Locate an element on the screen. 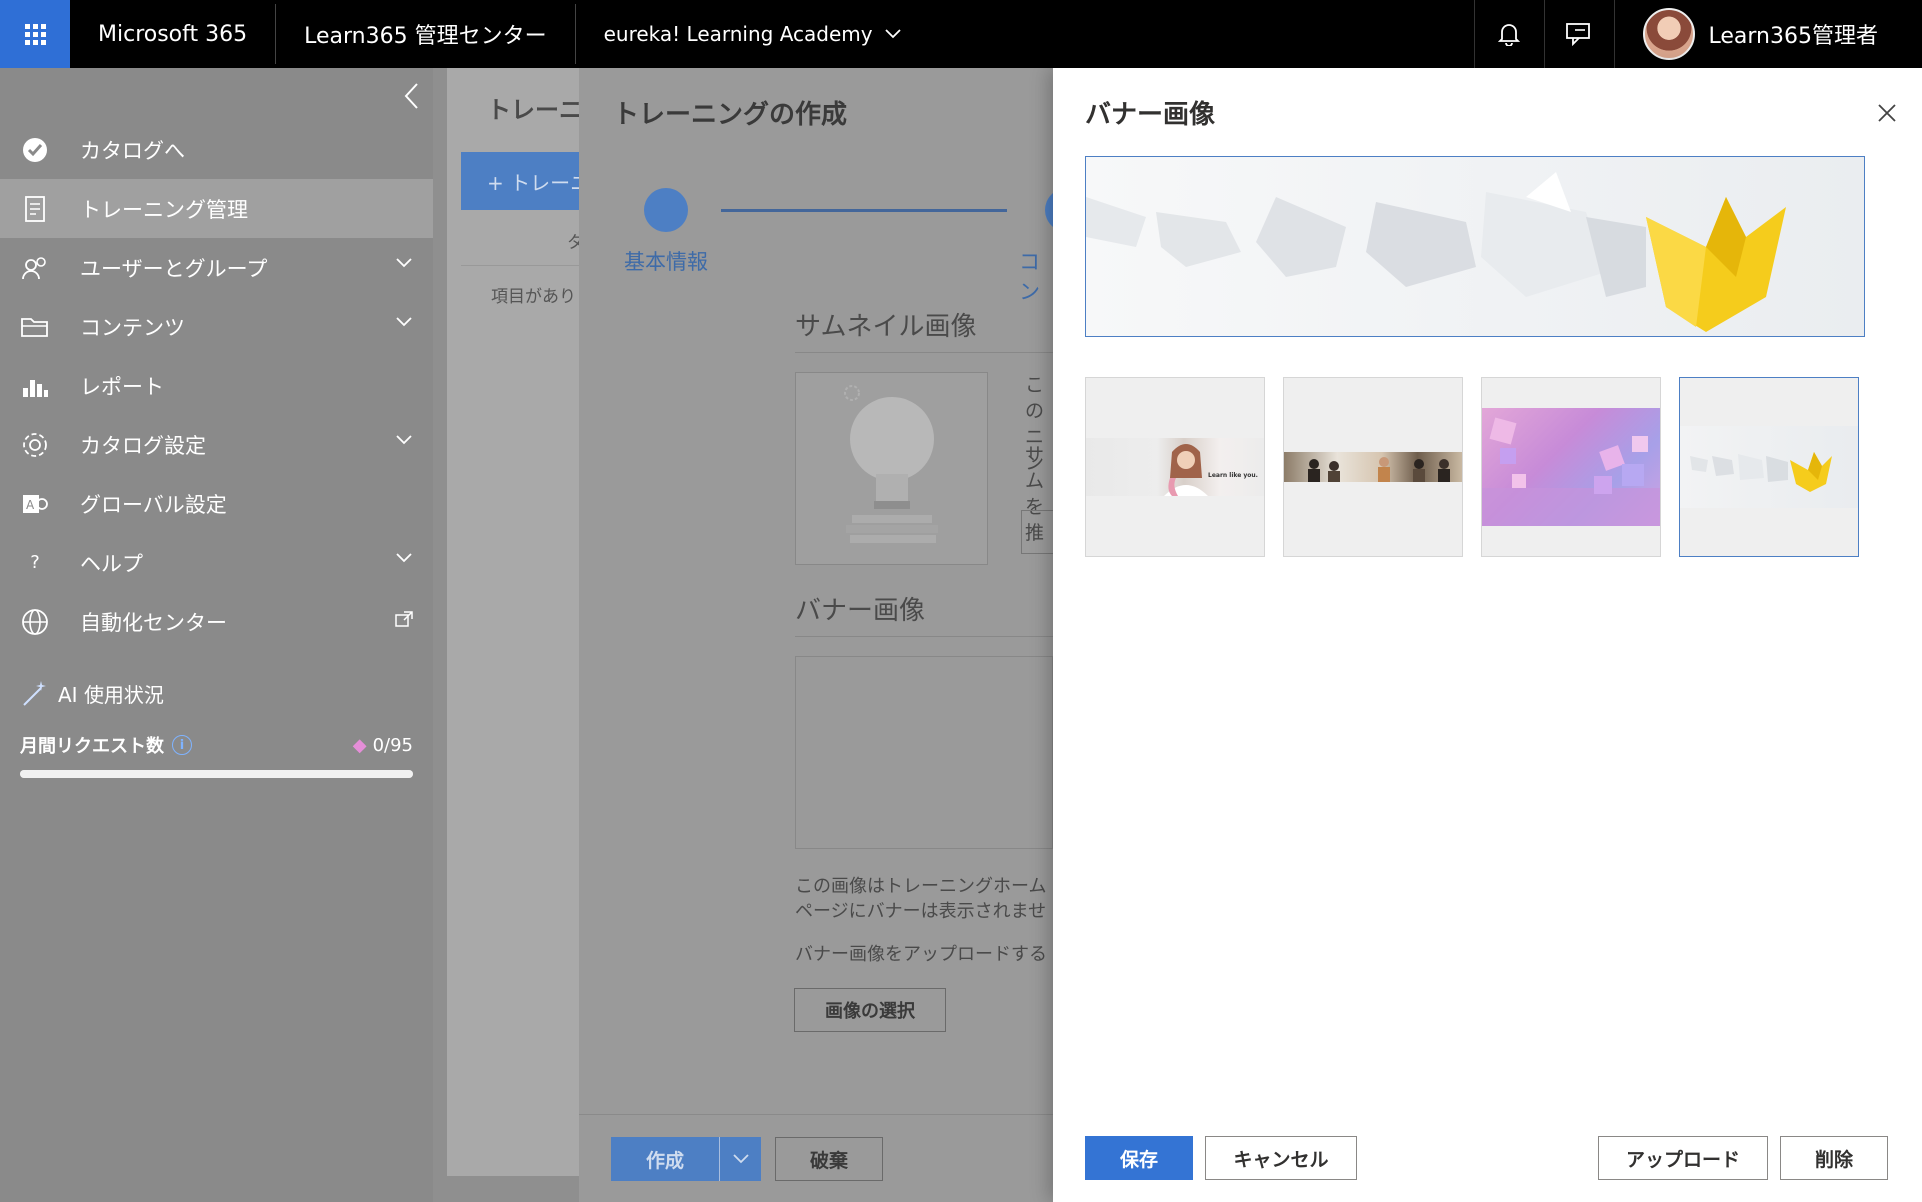 The width and height of the screenshot is (1922, 1202). settings-a-icon: A is located at coordinates (35, 504).